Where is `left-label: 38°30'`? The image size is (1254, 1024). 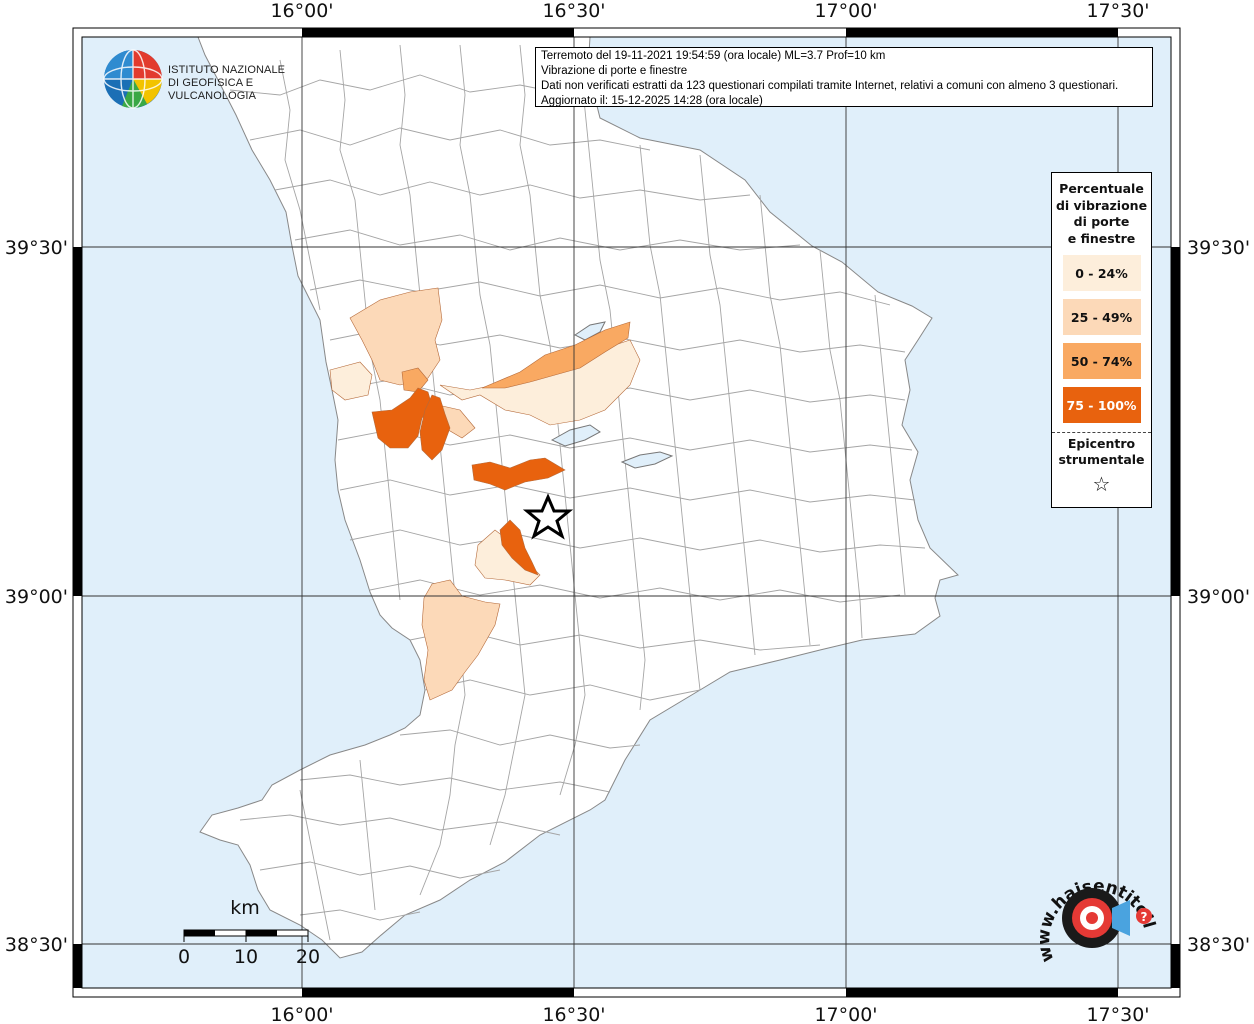 left-label: 38°30' is located at coordinates (36, 945).